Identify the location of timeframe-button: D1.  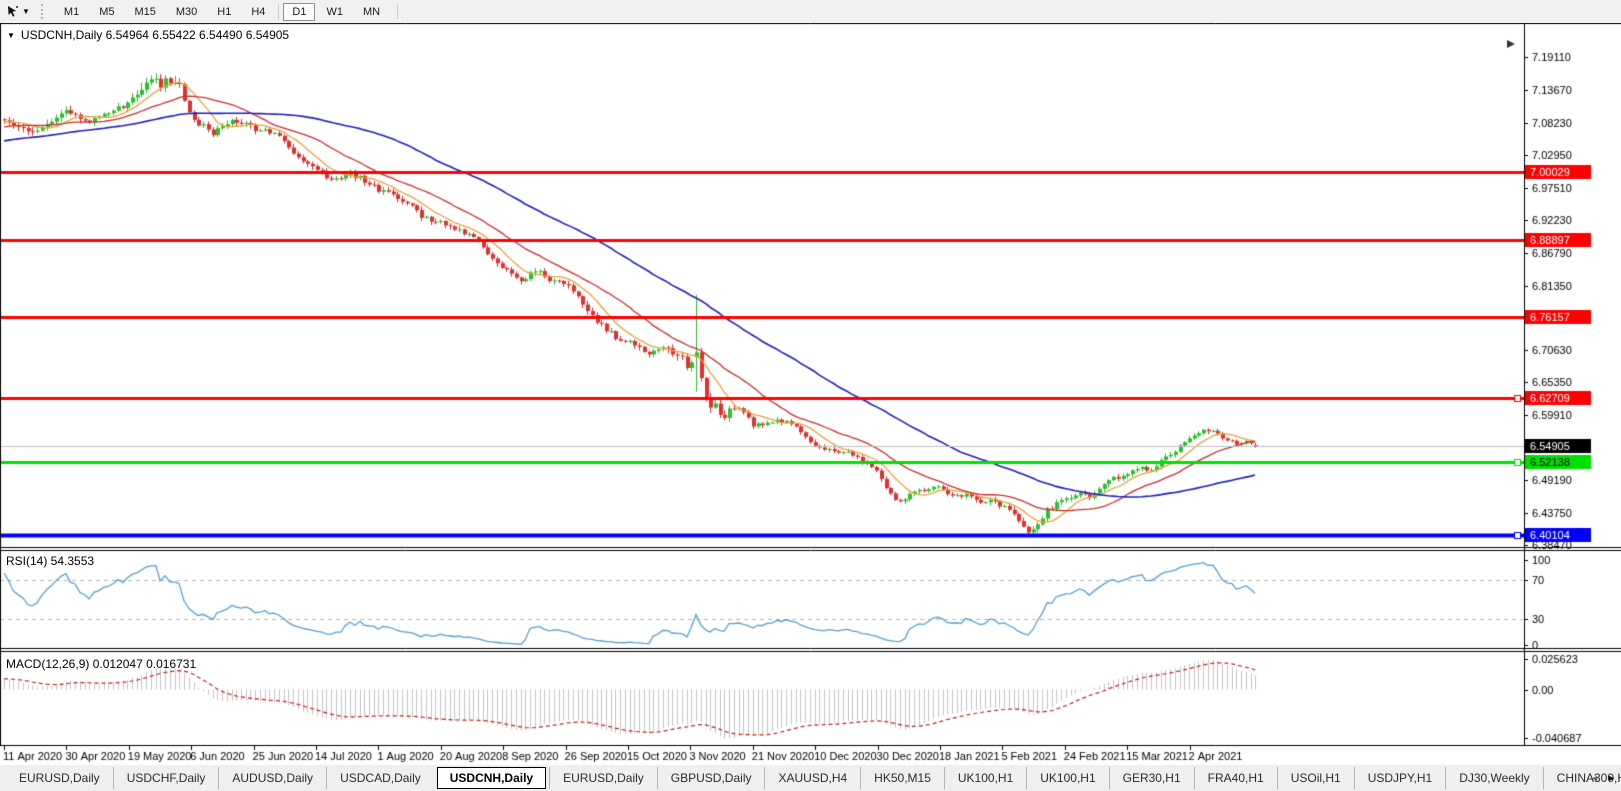
(297, 11).